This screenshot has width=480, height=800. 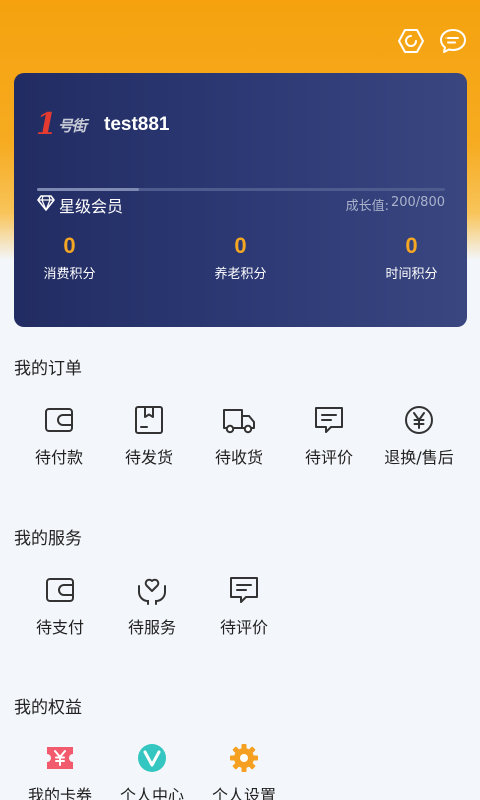 What do you see at coordinates (137, 124) in the screenshot?
I see `username: test881` at bounding box center [137, 124].